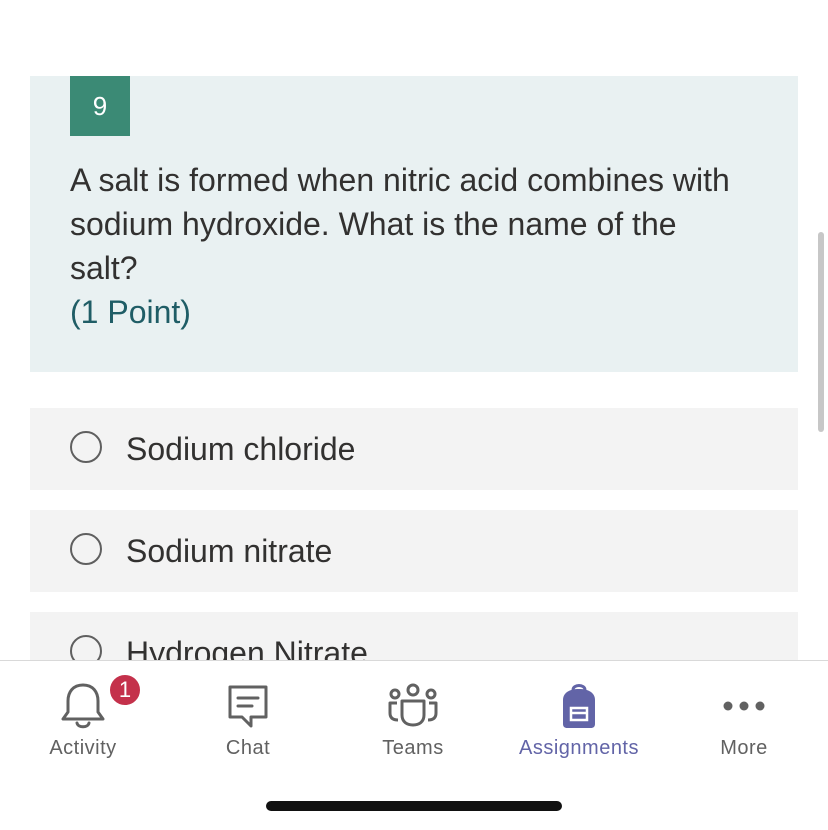  Describe the element at coordinates (413, 748) in the screenshot. I see `tab-label: Teams` at that location.